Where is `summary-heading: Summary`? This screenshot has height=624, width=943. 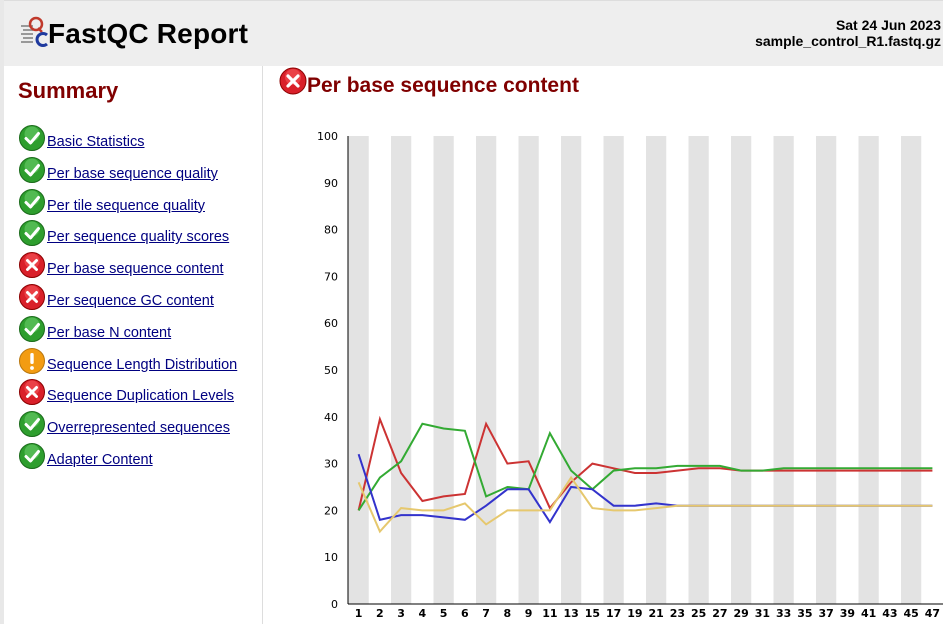
summary-heading: Summary is located at coordinates (68, 90).